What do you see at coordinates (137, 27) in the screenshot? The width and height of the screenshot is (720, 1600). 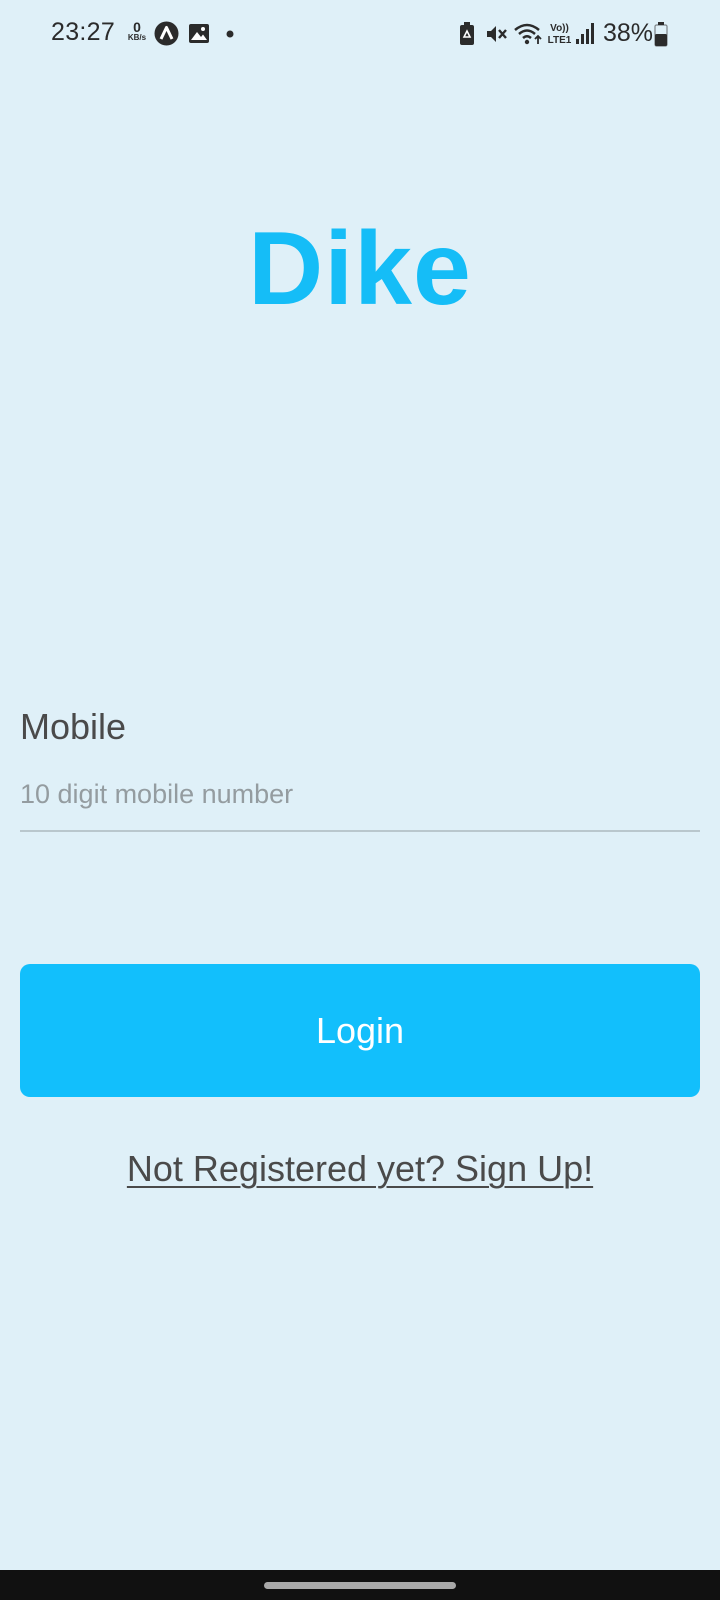 I see `data-speed-value: 0` at bounding box center [137, 27].